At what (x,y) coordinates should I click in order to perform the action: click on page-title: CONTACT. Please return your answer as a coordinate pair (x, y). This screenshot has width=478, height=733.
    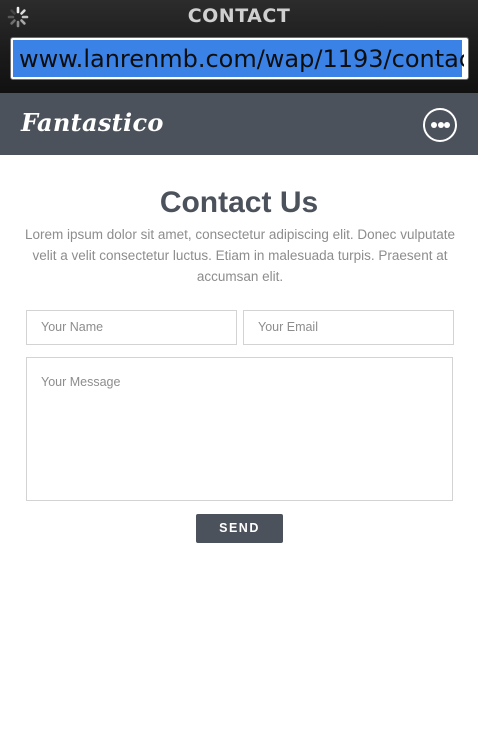
    Looking at the image, I should click on (239, 16).